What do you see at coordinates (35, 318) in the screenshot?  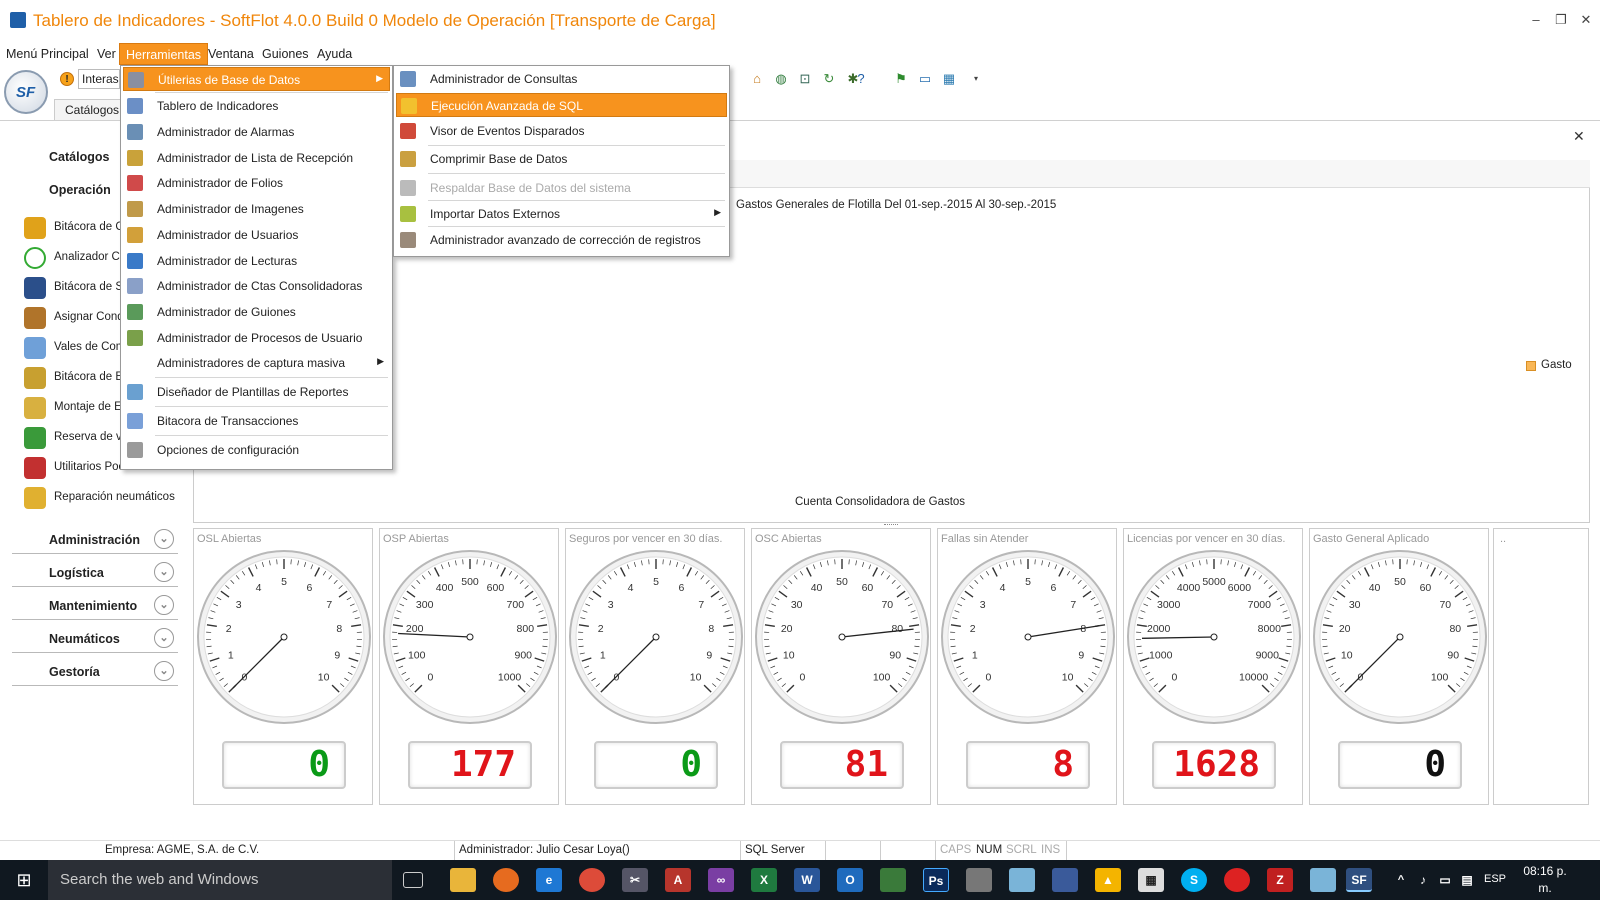 I see `driver-icon` at bounding box center [35, 318].